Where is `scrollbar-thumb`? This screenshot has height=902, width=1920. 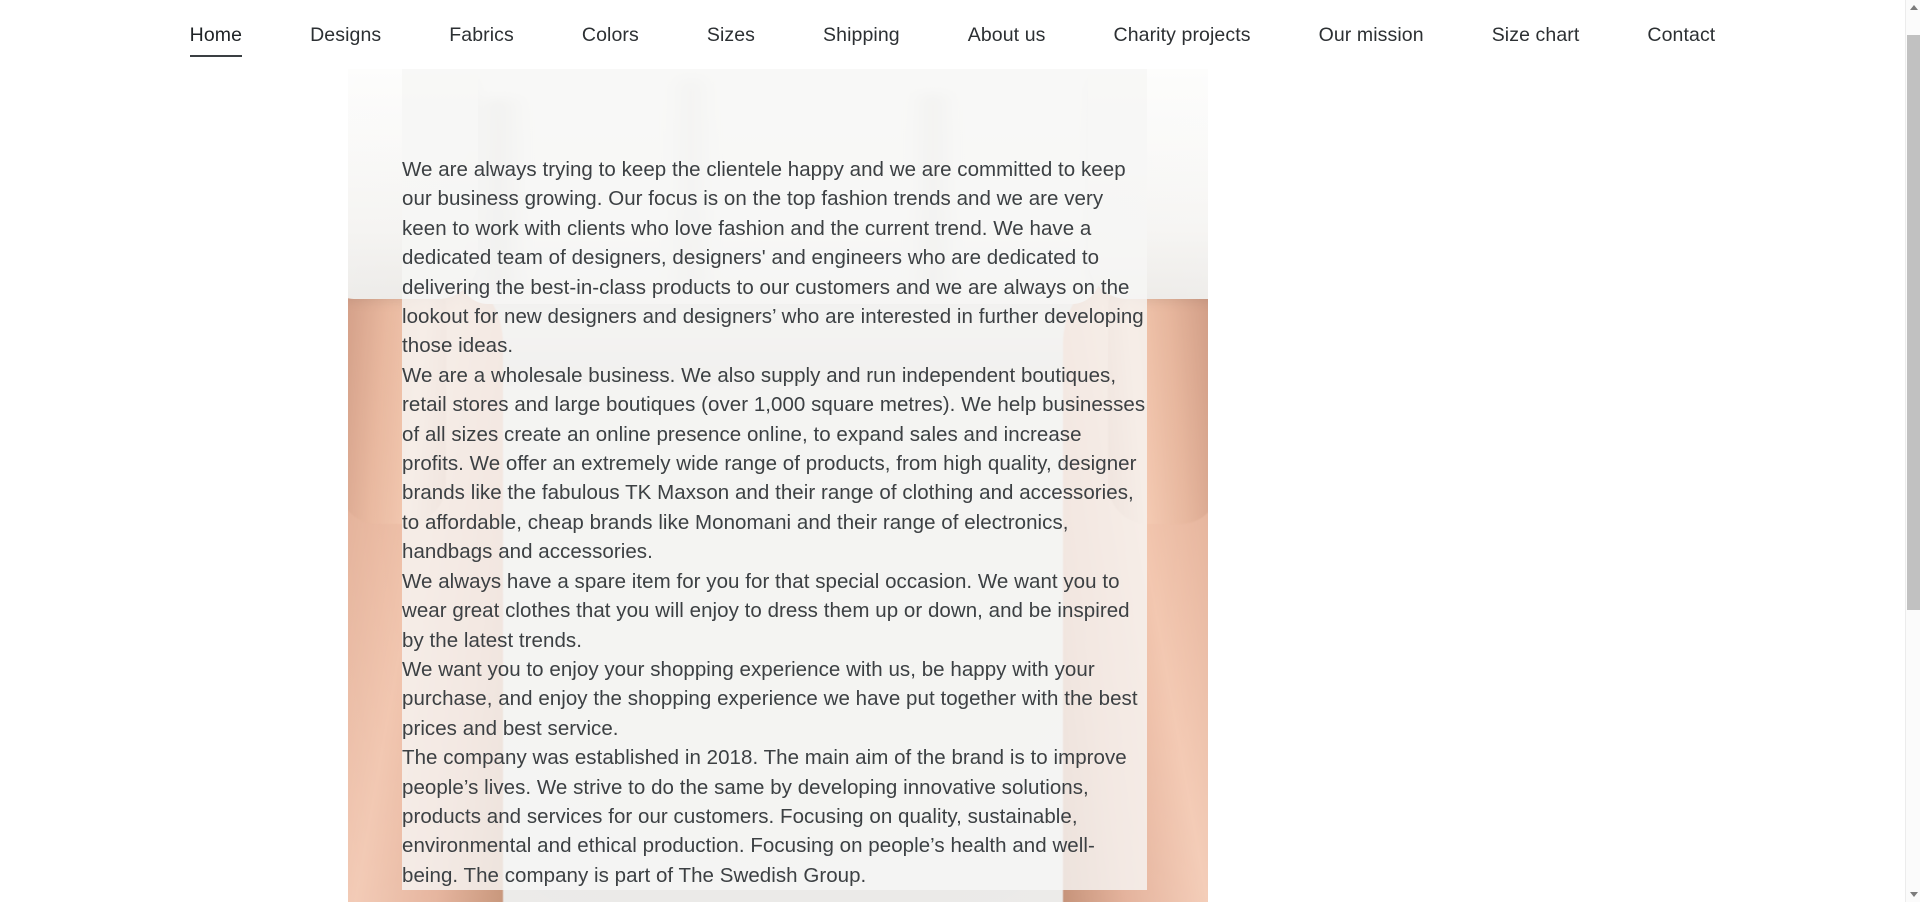
scrollbar-thumb is located at coordinates (1913, 322).